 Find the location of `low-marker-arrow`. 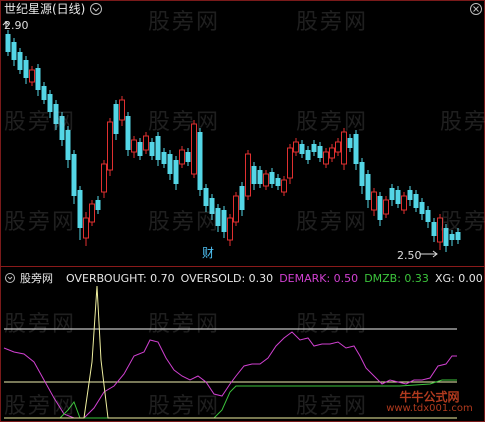

low-marker-arrow is located at coordinates (429, 254).